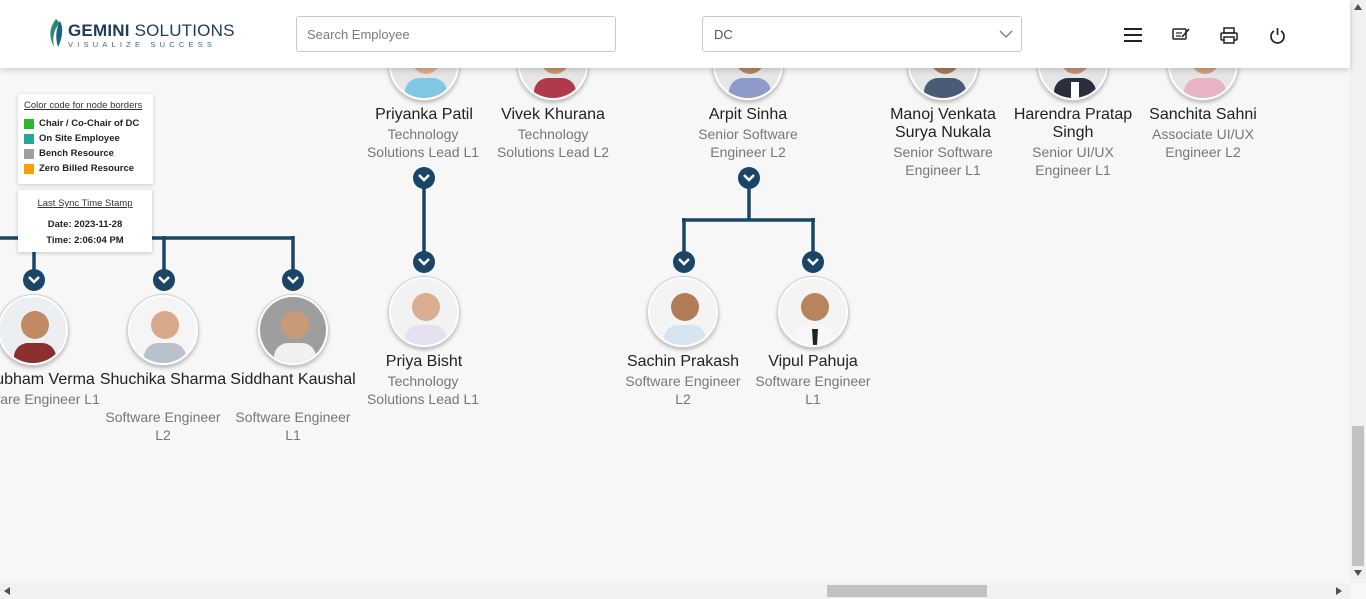  Describe the element at coordinates (56, 33) in the screenshot. I see `logo-leaf-icon` at that location.